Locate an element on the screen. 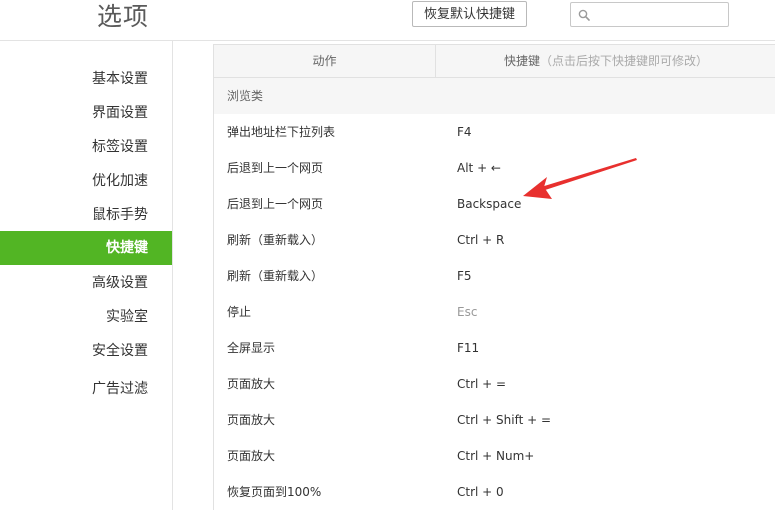  shortcut-key-cell: Ctrl + Num+ is located at coordinates (495, 456).